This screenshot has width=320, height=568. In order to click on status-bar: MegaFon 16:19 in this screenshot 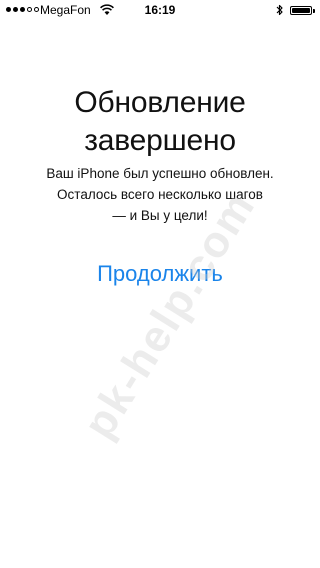, I will do `click(160, 10)`.